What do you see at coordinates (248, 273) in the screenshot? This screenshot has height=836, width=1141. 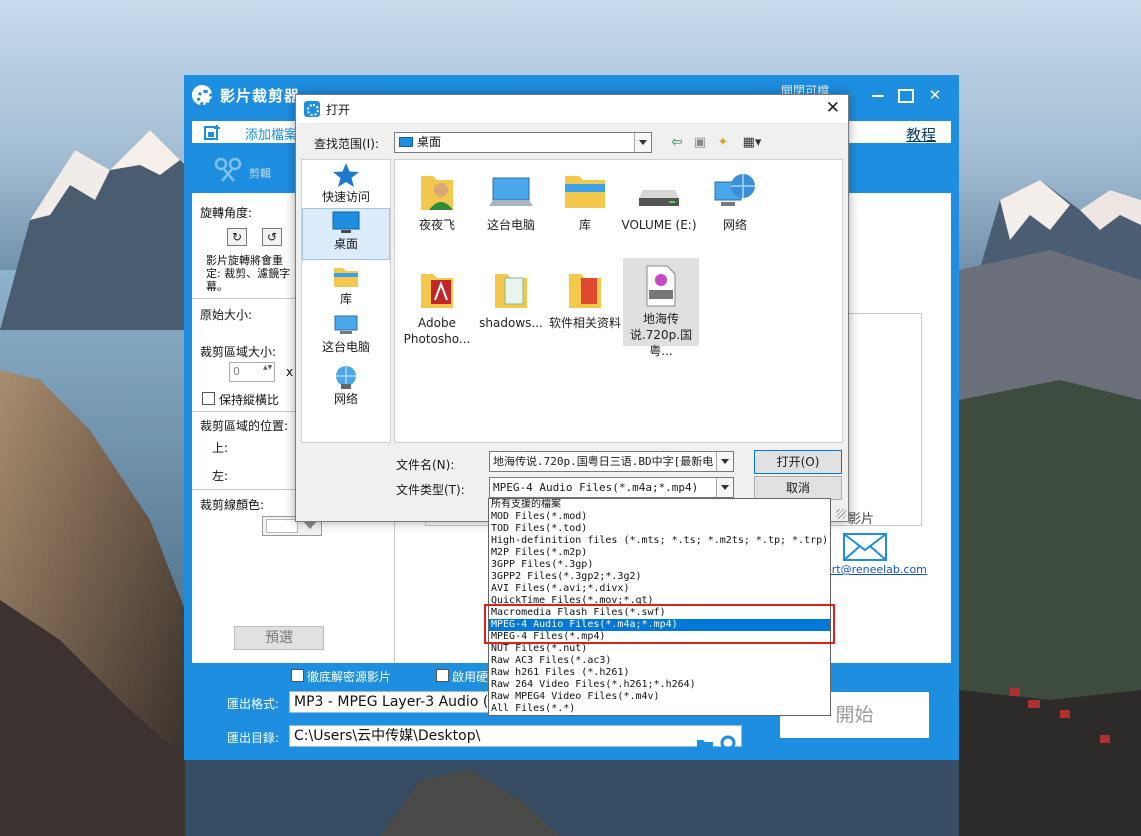 I see `rotation-note: 影片旋轉將會重定: 裁剪、濾鏡字幕。` at bounding box center [248, 273].